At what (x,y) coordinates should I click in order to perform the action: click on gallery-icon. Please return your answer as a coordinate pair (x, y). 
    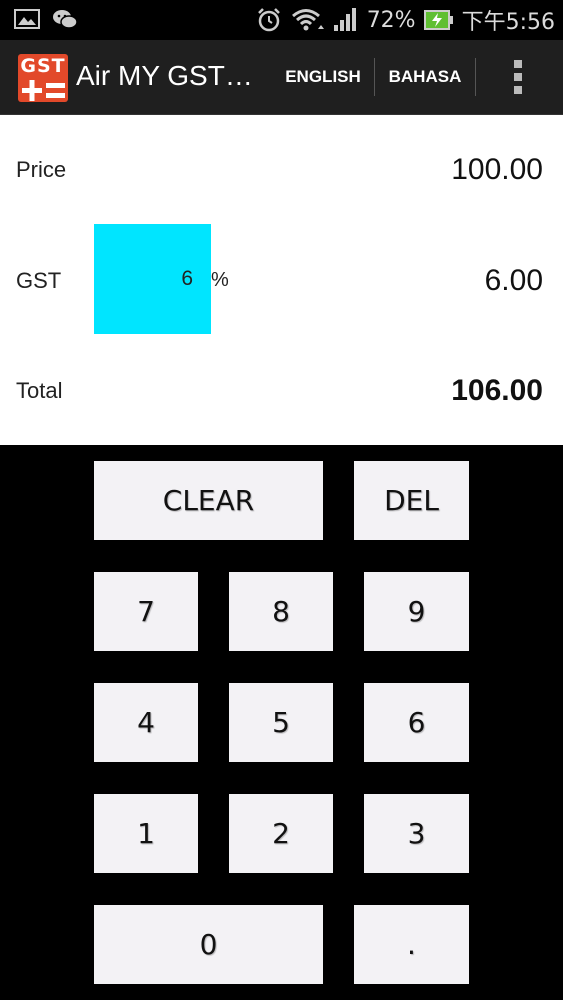
    Looking at the image, I should click on (27, 19).